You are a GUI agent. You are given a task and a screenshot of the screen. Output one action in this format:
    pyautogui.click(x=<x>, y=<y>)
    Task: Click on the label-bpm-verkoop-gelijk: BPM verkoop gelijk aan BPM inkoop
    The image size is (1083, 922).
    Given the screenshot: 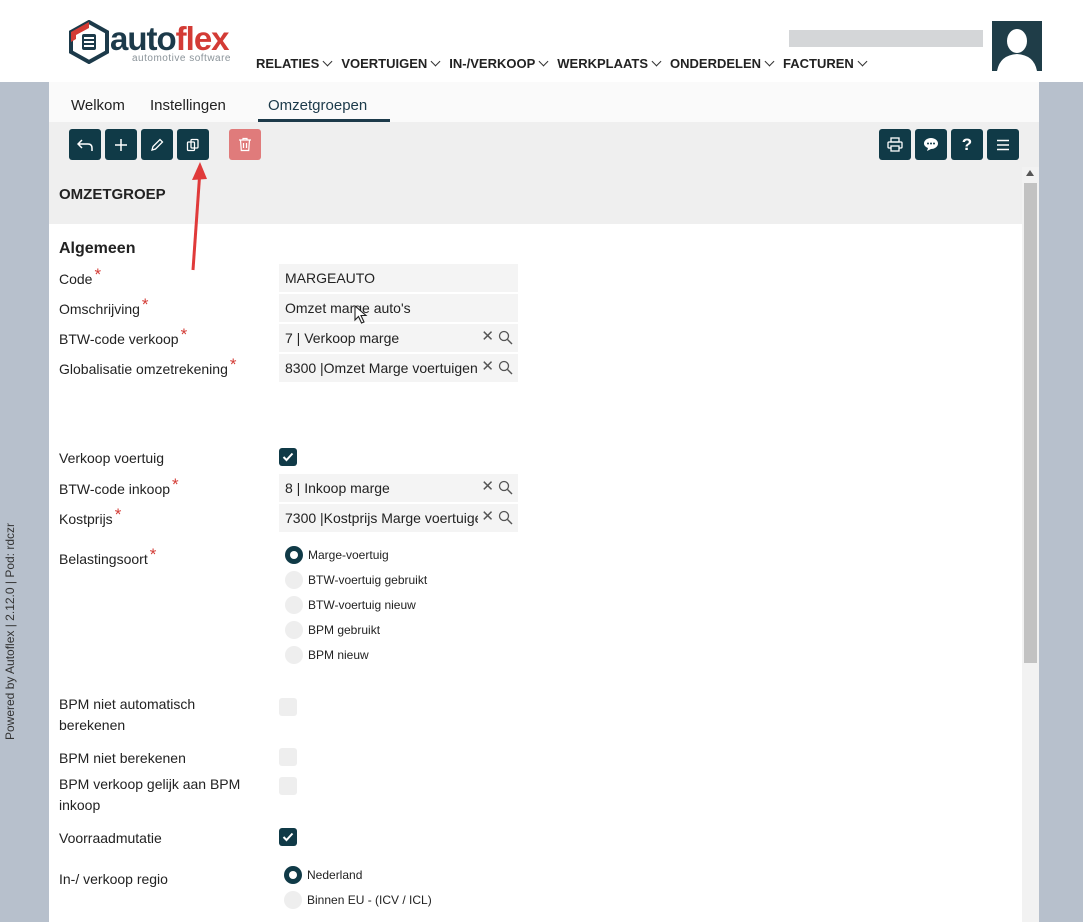 What is the action you would take?
    pyautogui.click(x=150, y=794)
    